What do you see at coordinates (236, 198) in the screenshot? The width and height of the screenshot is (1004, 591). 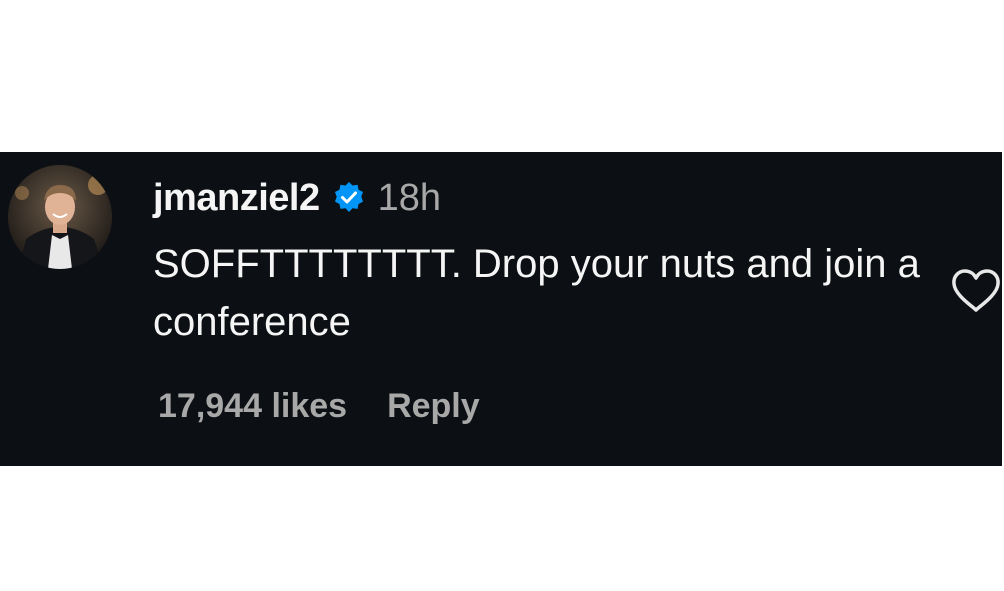 I see `username: jmanziel2` at bounding box center [236, 198].